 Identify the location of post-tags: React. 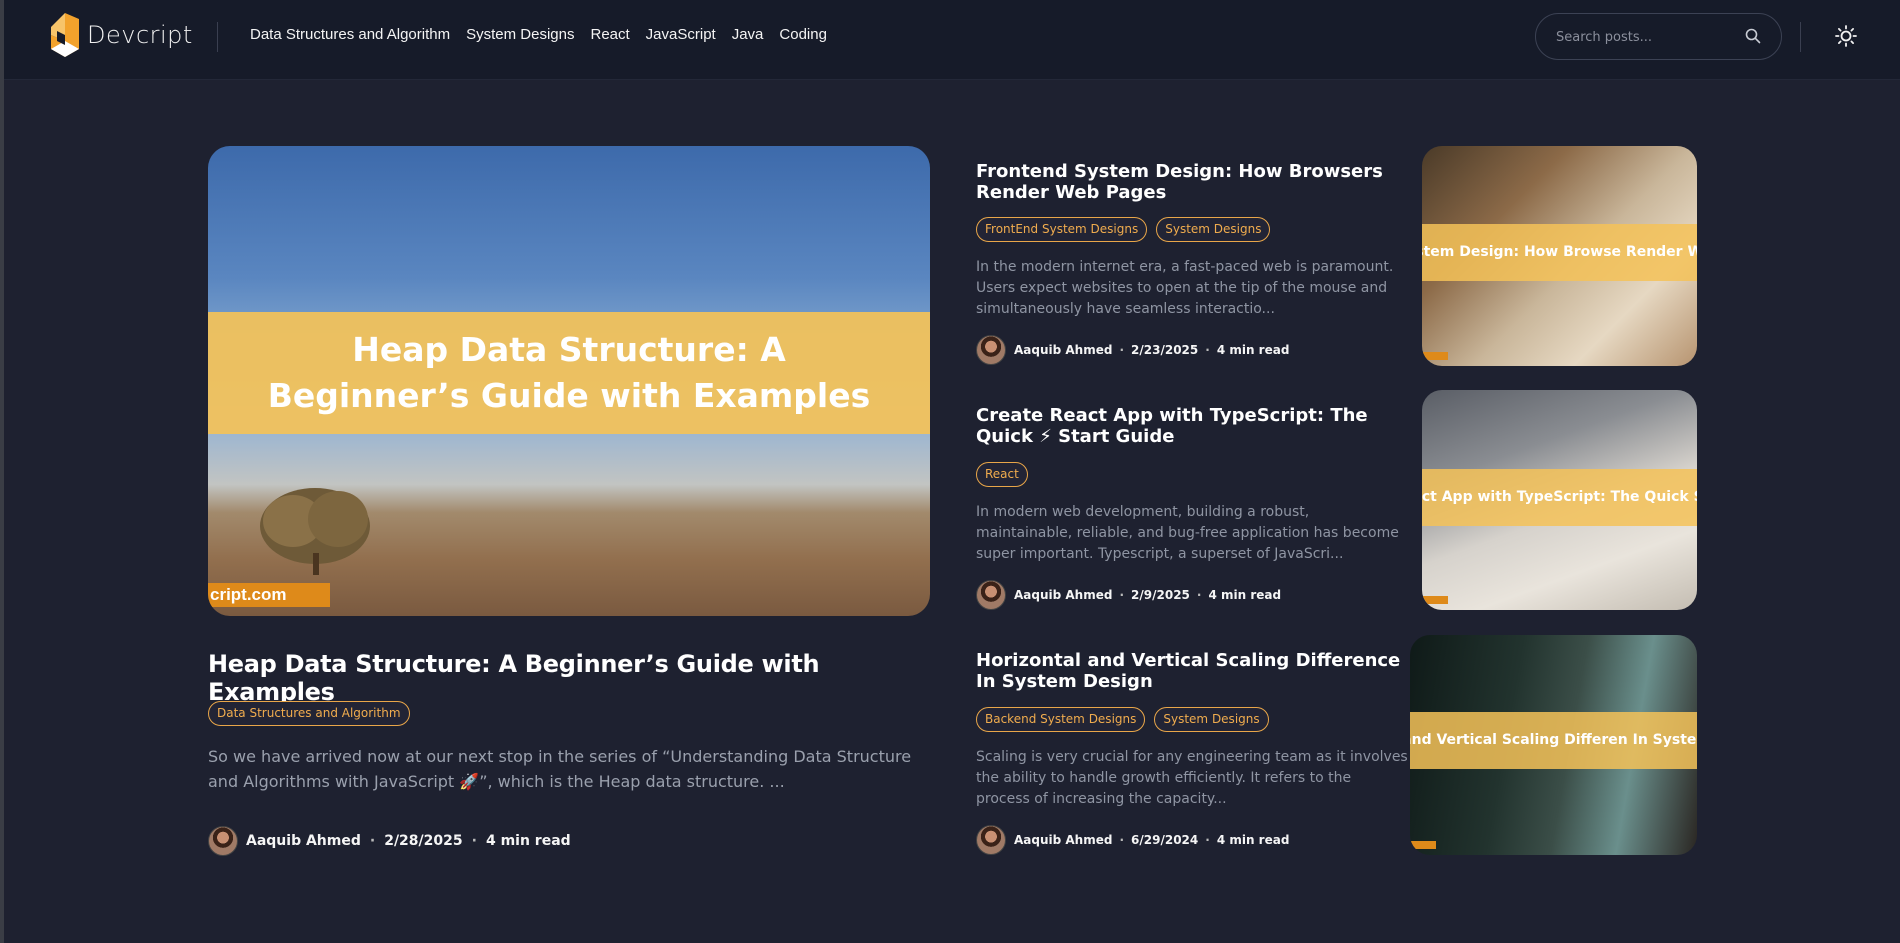
(1002, 474).